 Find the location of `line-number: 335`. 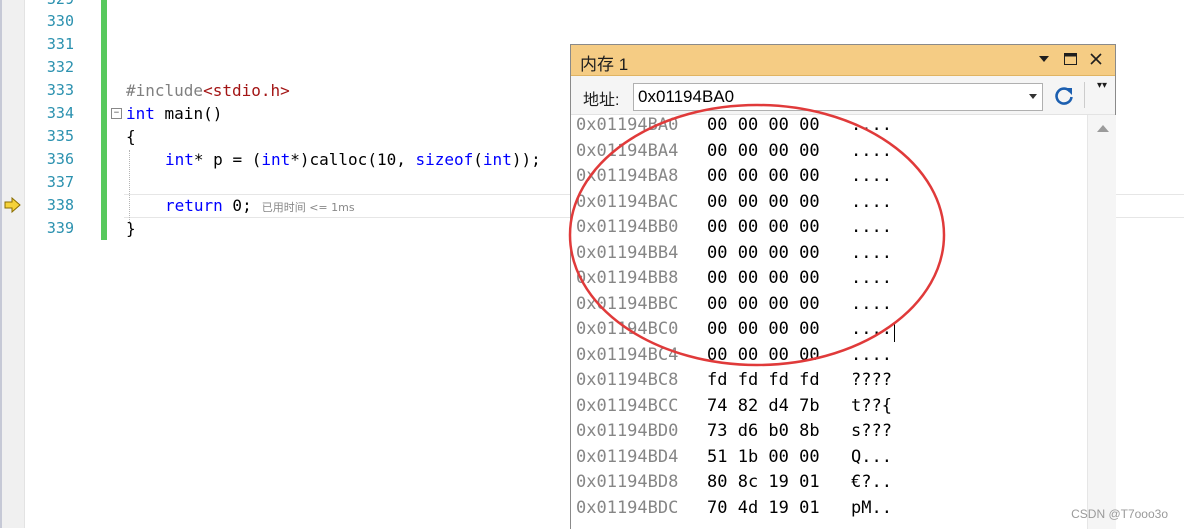

line-number: 335 is located at coordinates (60, 136).